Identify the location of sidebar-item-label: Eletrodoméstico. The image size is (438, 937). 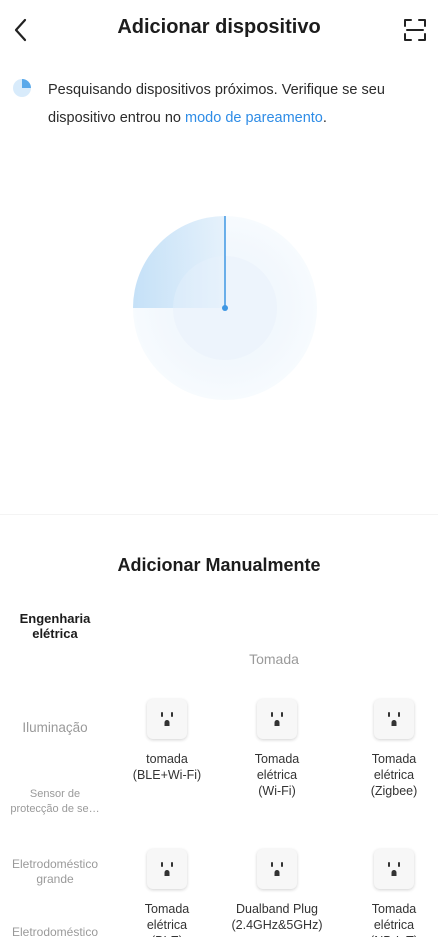
(55, 931).